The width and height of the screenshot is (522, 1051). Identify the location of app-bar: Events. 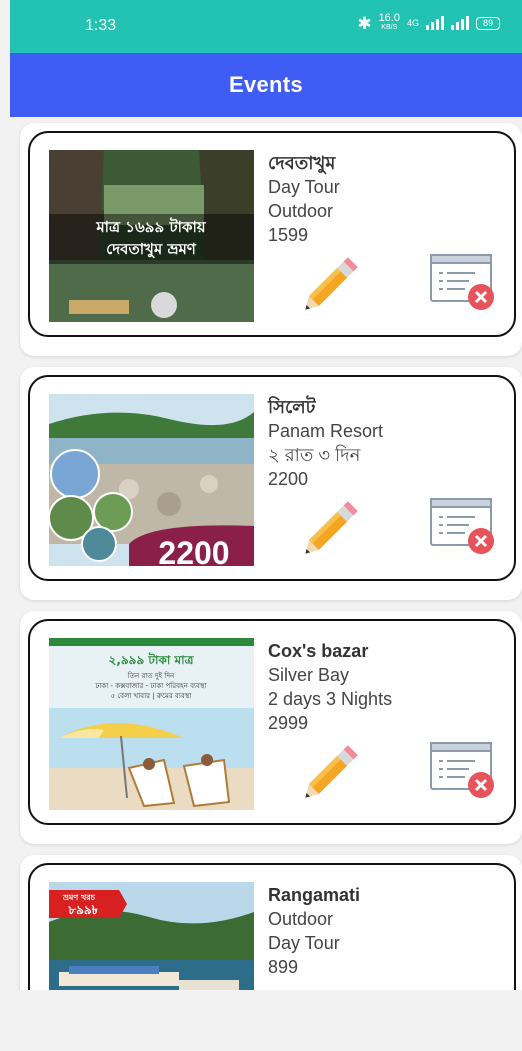
(266, 85).